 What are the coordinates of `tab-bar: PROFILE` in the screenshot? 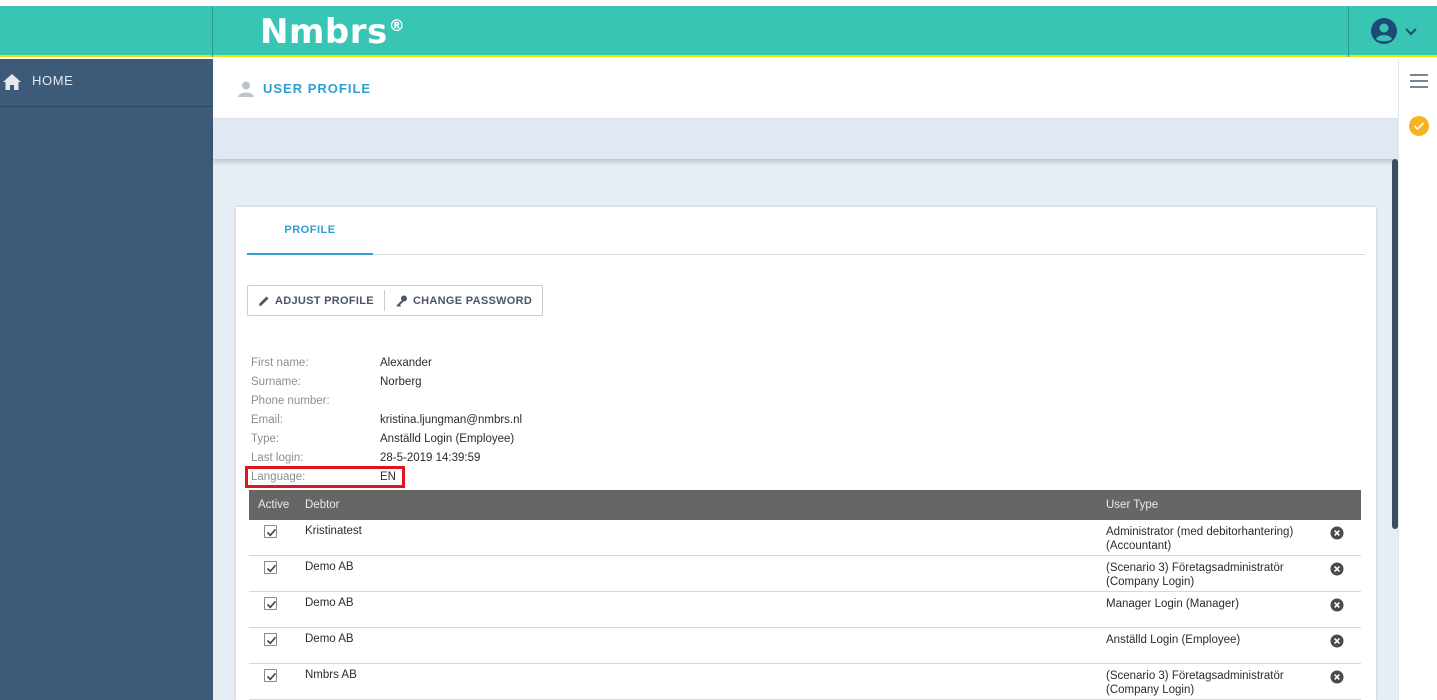 It's located at (806, 231).